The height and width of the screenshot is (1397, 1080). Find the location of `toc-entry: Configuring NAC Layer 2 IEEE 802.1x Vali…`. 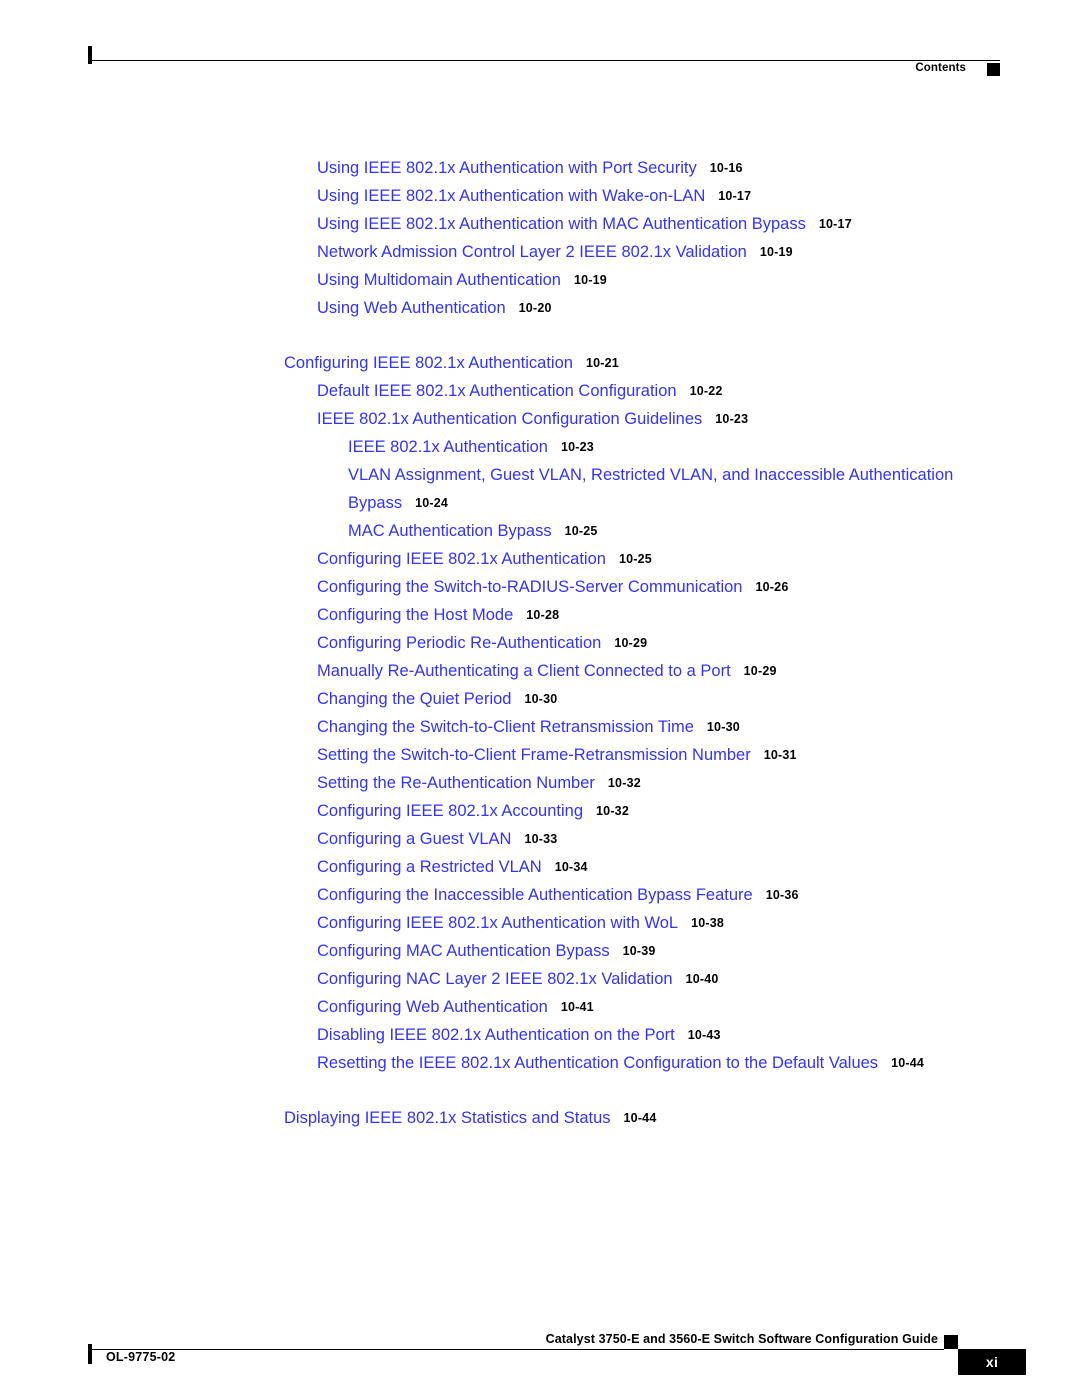

toc-entry: Configuring NAC Layer 2 IEEE 802.1x Vali… is located at coordinates (540, 979).